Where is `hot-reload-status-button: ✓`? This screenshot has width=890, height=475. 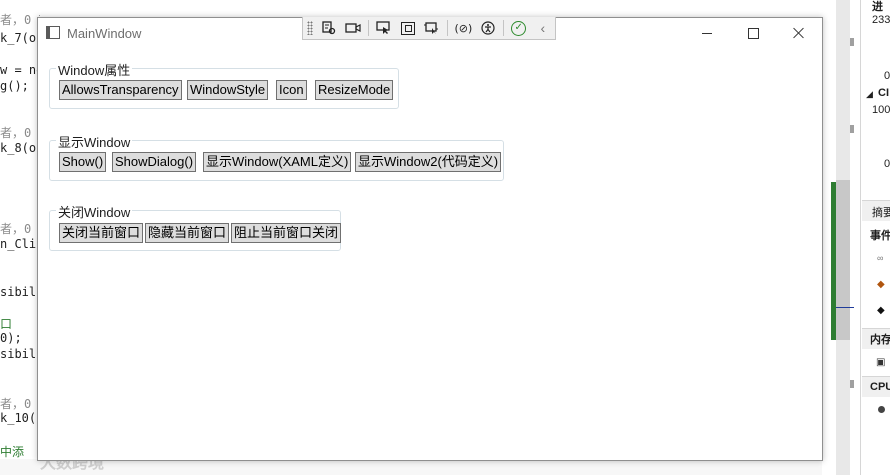 hot-reload-status-button: ✓ is located at coordinates (519, 28).